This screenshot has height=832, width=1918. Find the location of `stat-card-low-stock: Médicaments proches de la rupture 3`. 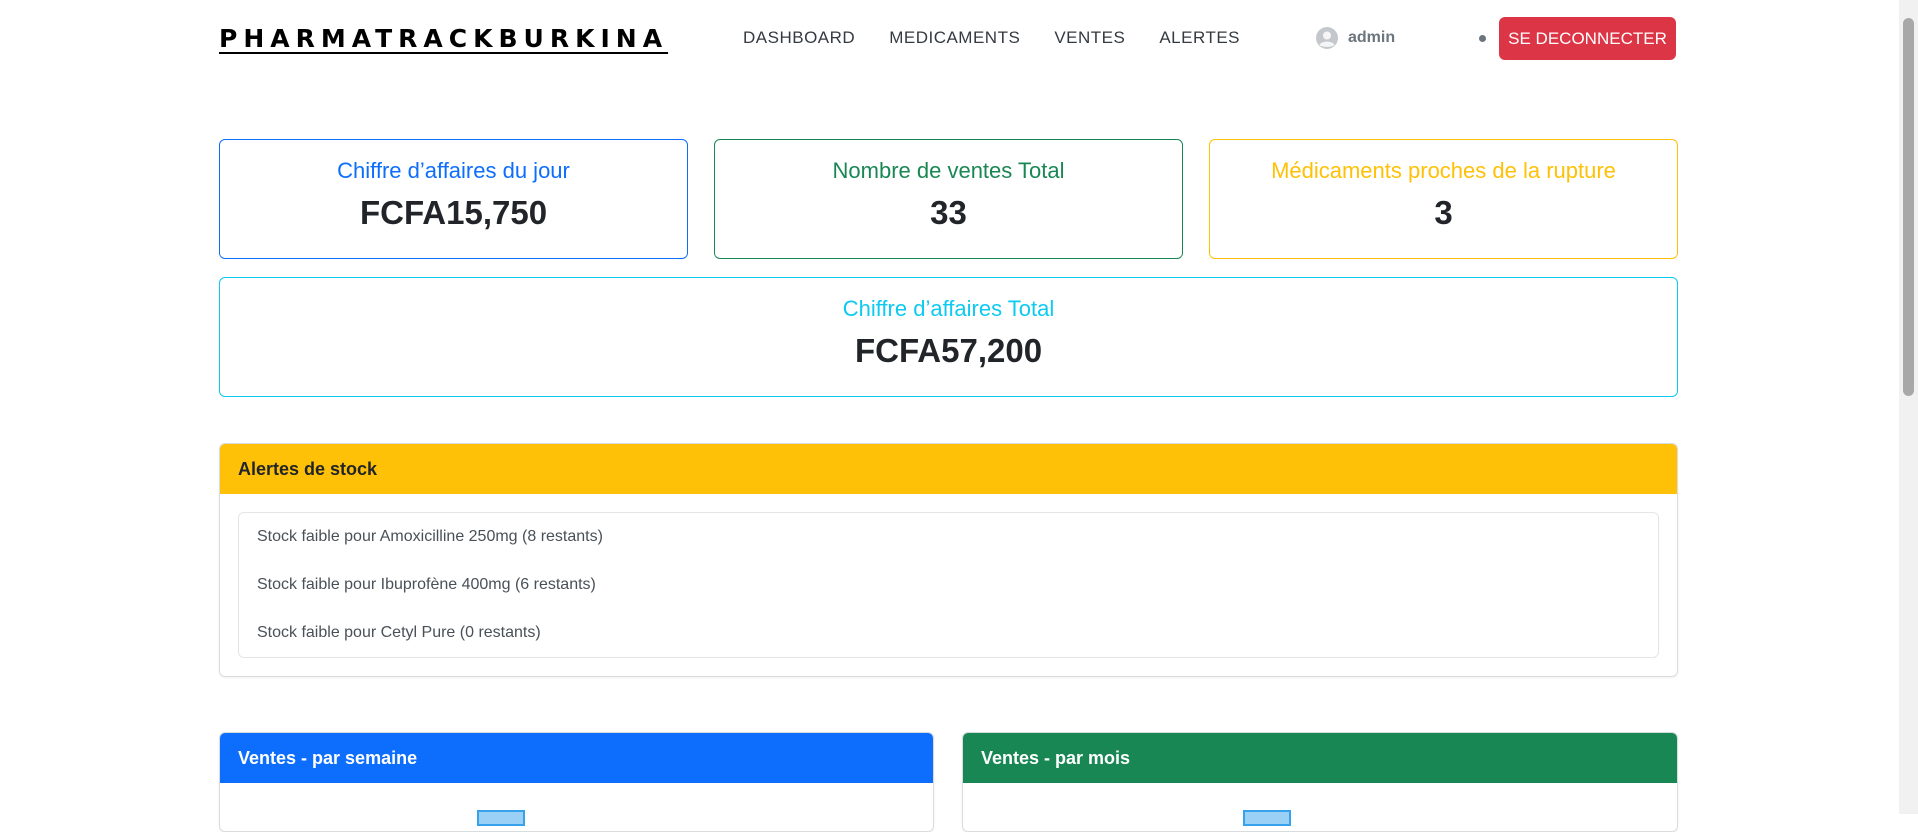

stat-card-low-stock: Médicaments proches de la rupture 3 is located at coordinates (1443, 199).